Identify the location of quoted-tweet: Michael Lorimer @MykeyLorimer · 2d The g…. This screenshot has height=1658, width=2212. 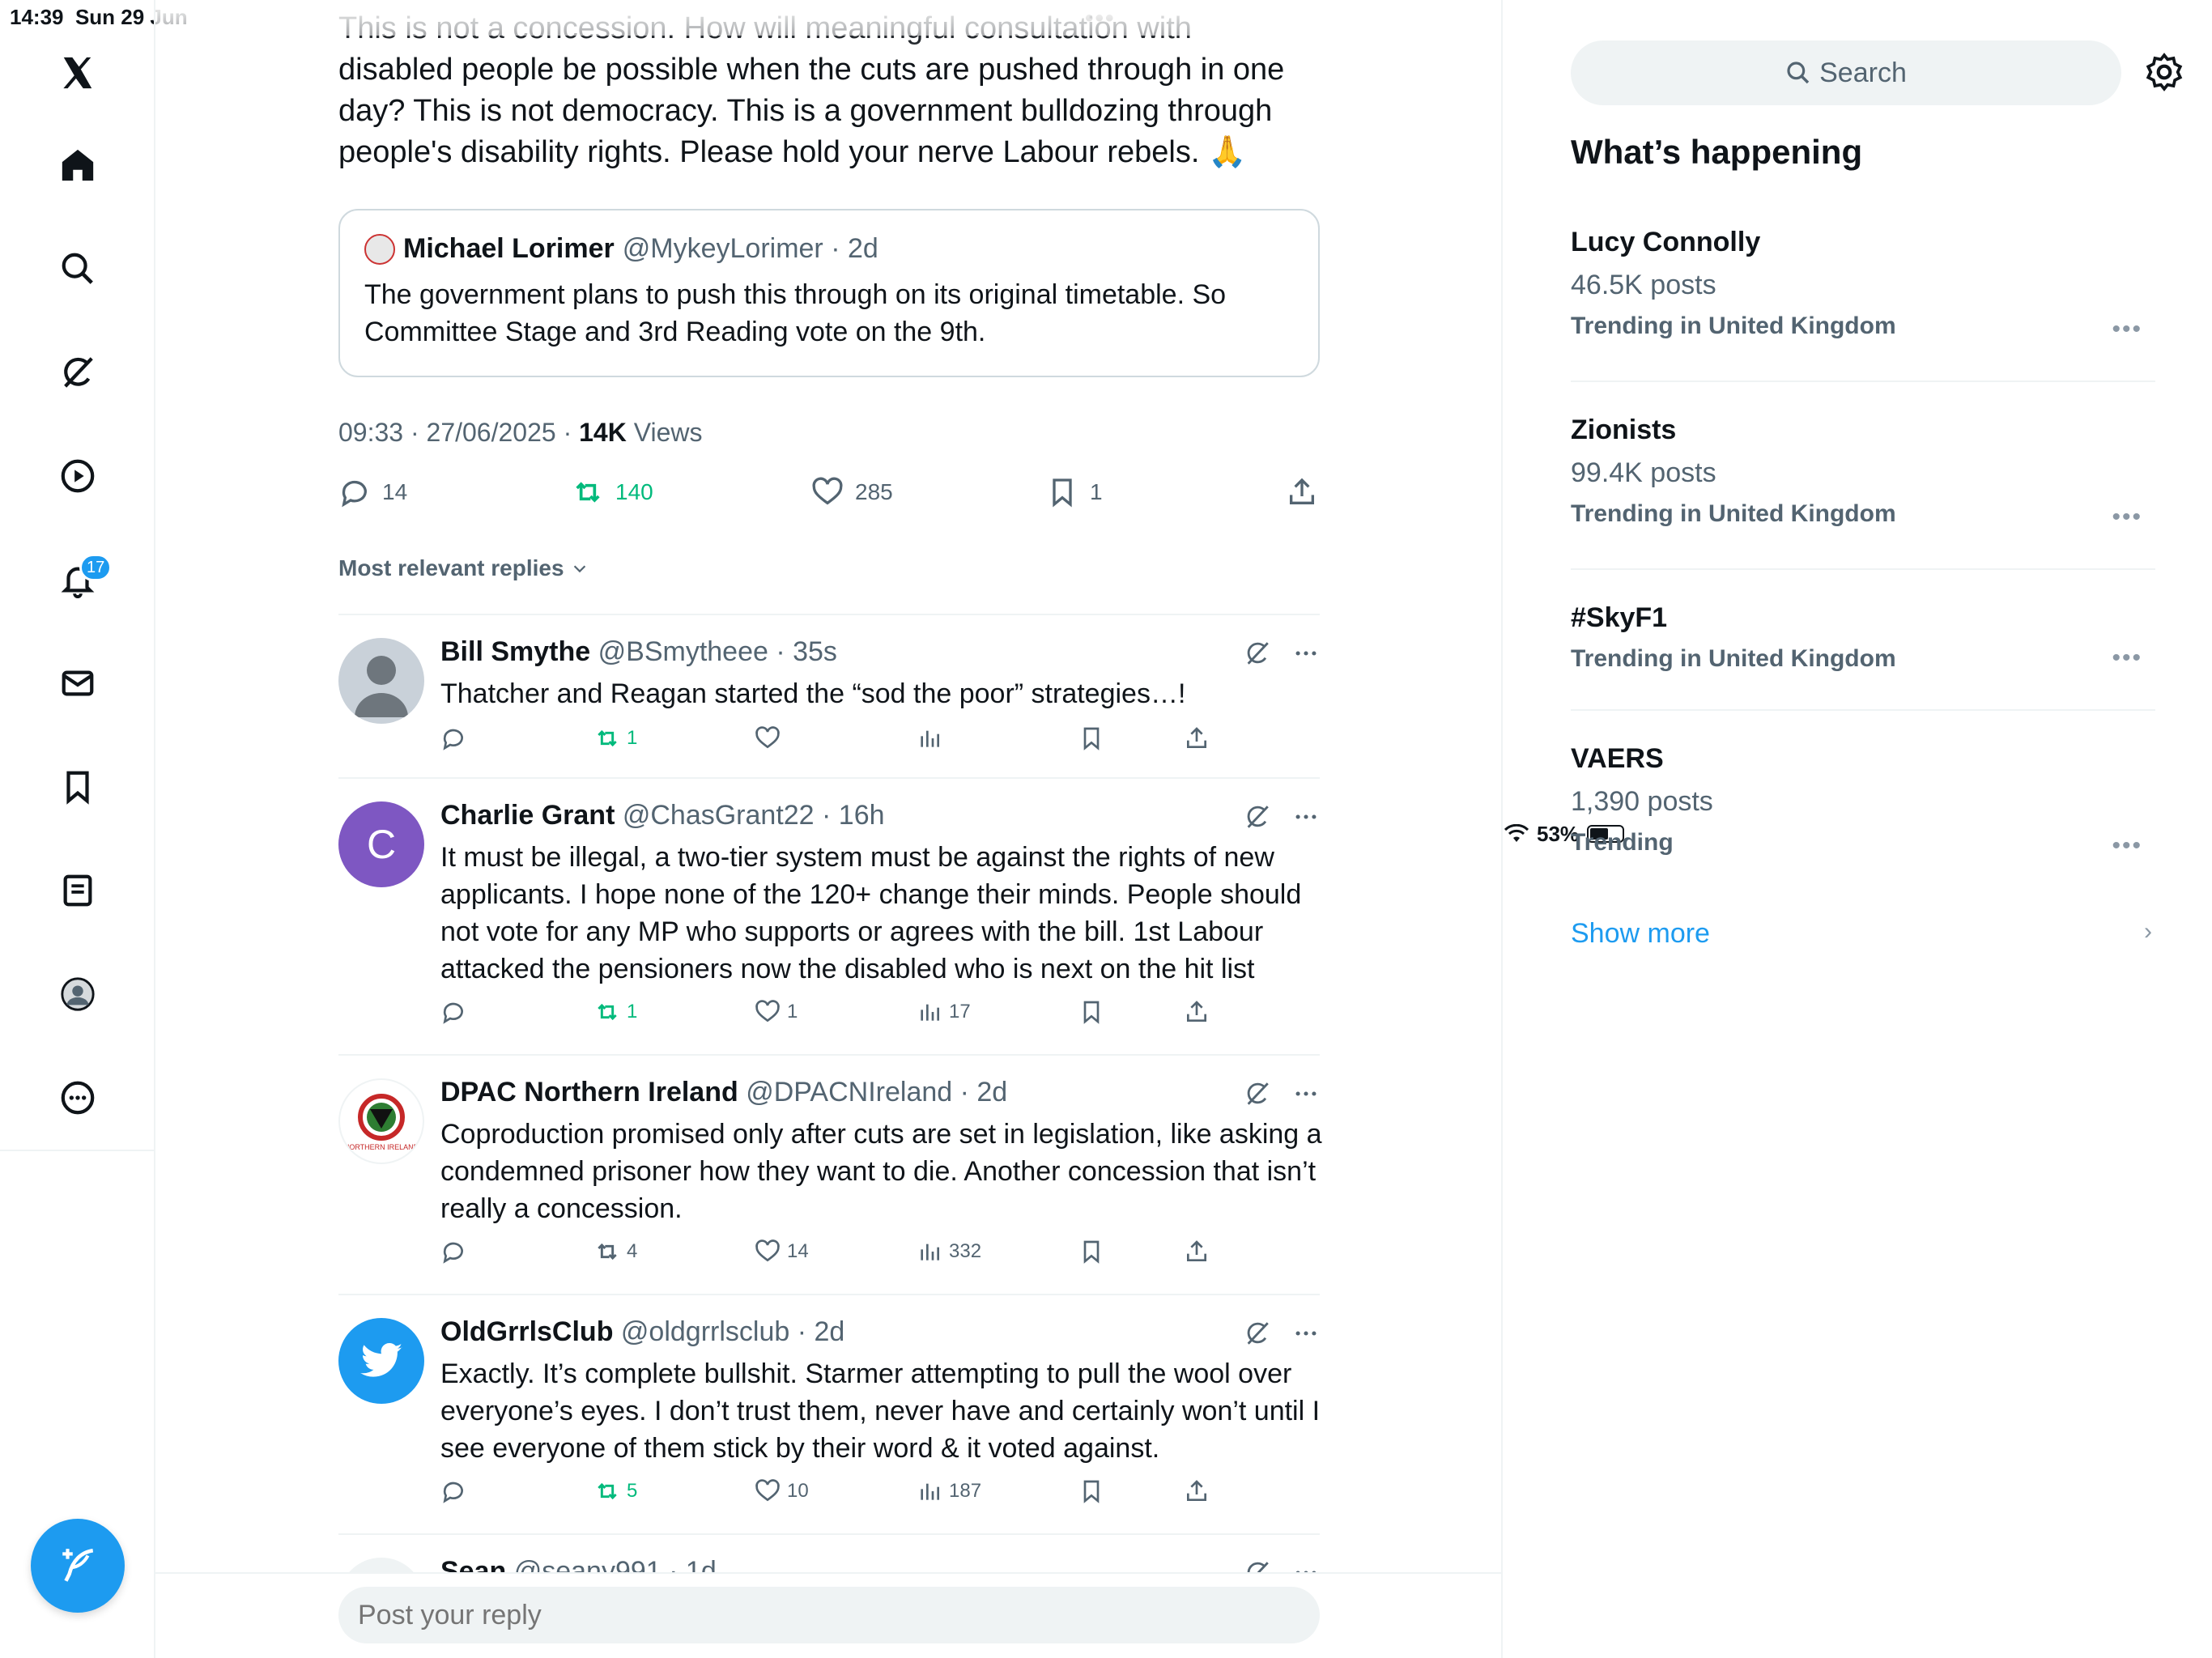
(829, 293).